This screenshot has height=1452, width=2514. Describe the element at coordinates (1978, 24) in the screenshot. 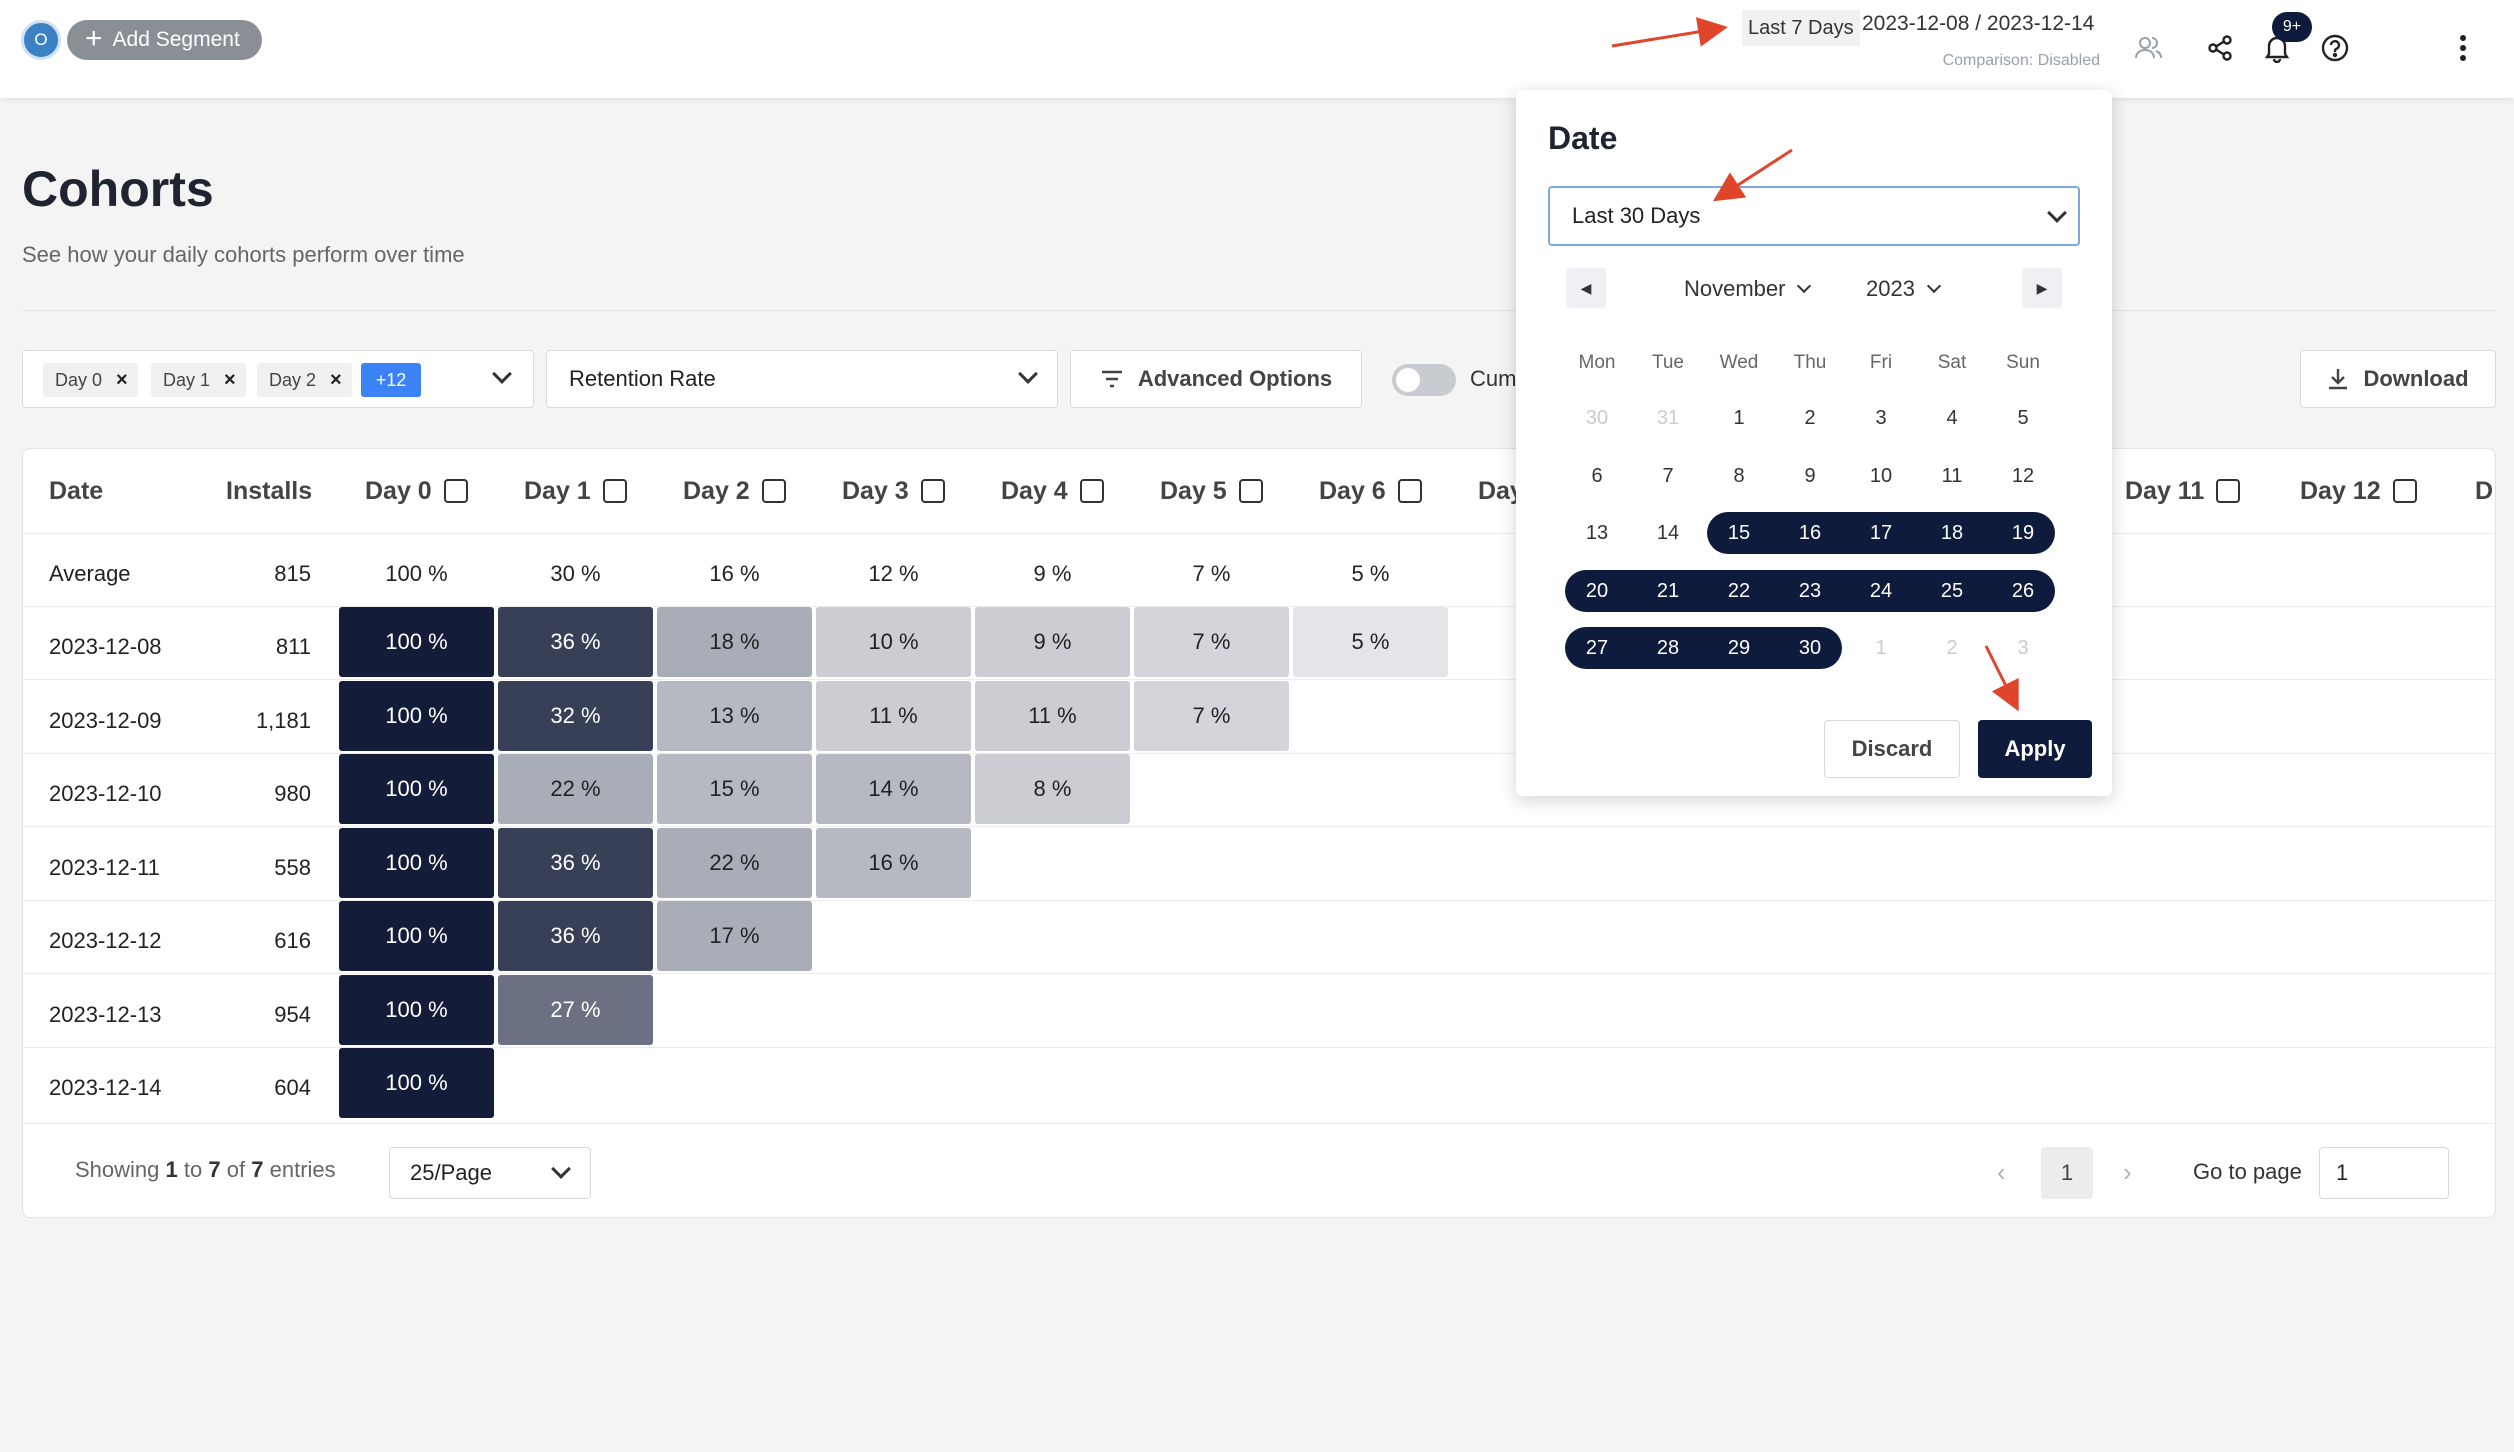

I see `date-range-text: 2023-12-08 / 2023-12-14` at that location.